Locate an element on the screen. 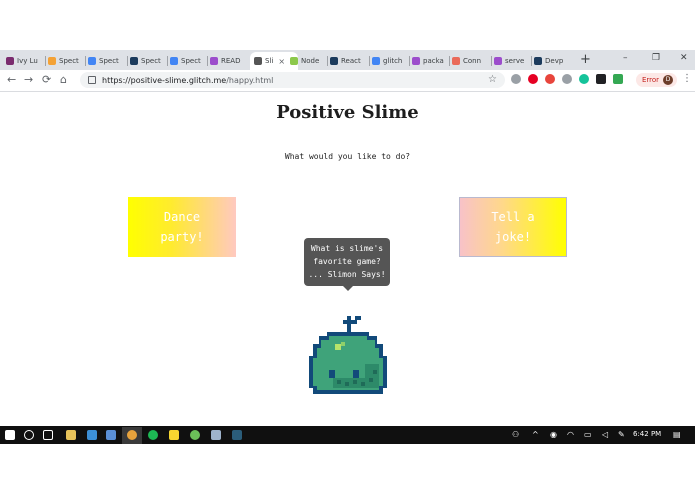 Image resolution: width=695 pixels, height=494 pixels. file-explorer-icon is located at coordinates (71, 435).